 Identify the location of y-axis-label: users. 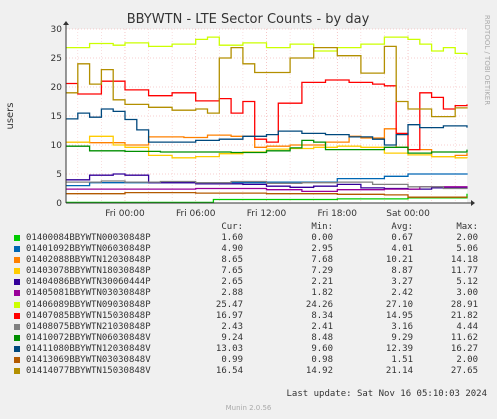
(10, 115).